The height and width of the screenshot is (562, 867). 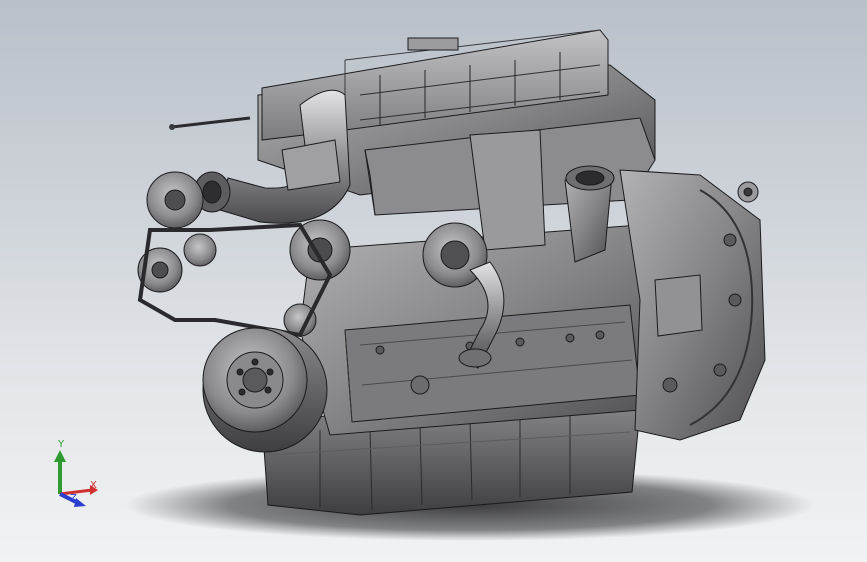 What do you see at coordinates (73, 498) in the screenshot?
I see `z-axis-label: Z` at bounding box center [73, 498].